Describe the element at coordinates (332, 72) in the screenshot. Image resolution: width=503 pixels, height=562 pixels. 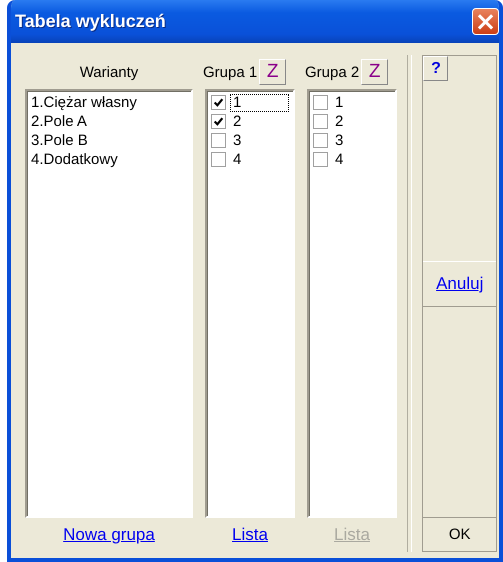
I see `group-title: Grupa 2` at that location.